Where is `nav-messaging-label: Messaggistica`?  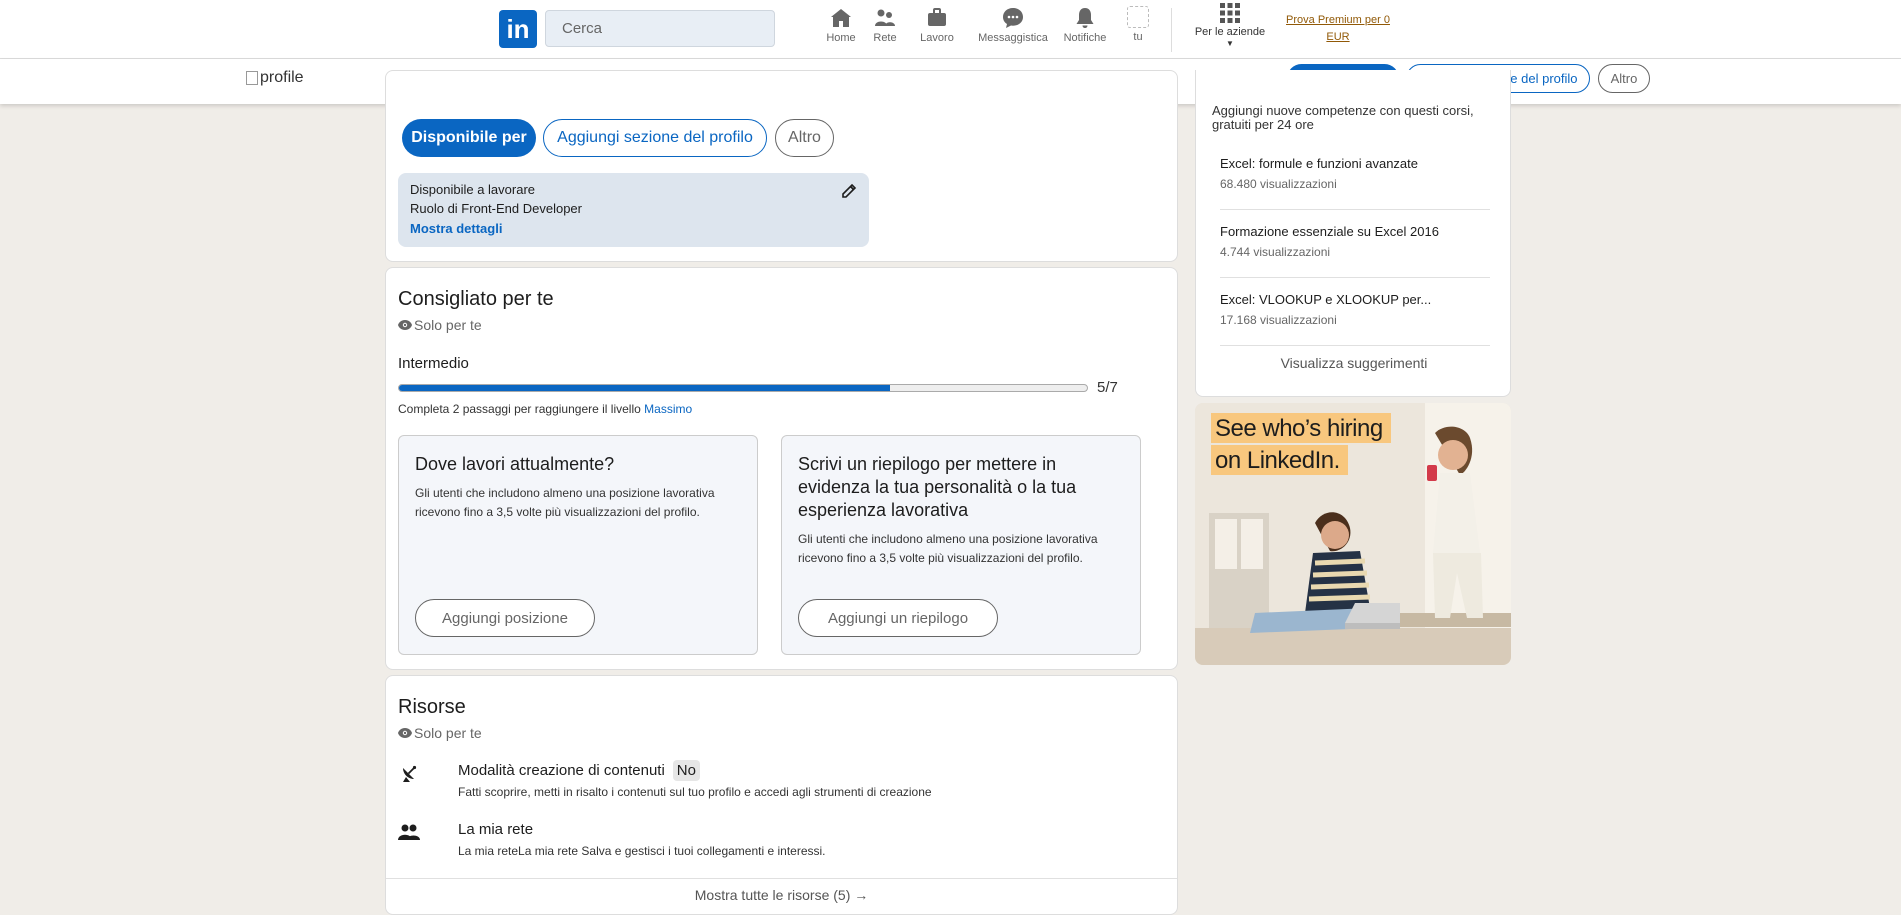 nav-messaging-label: Messaggistica is located at coordinates (1013, 38).